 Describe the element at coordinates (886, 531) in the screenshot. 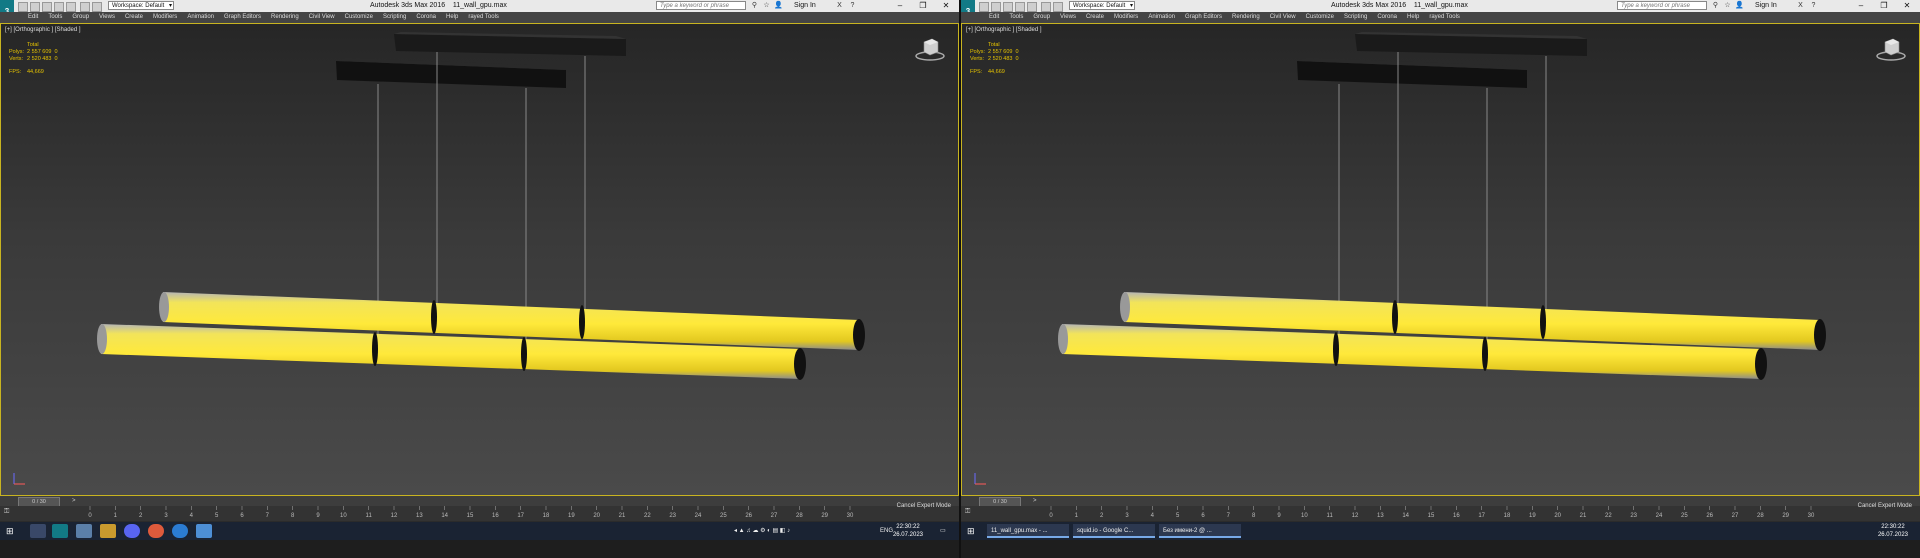

I see `language-indicator: ENG` at that location.